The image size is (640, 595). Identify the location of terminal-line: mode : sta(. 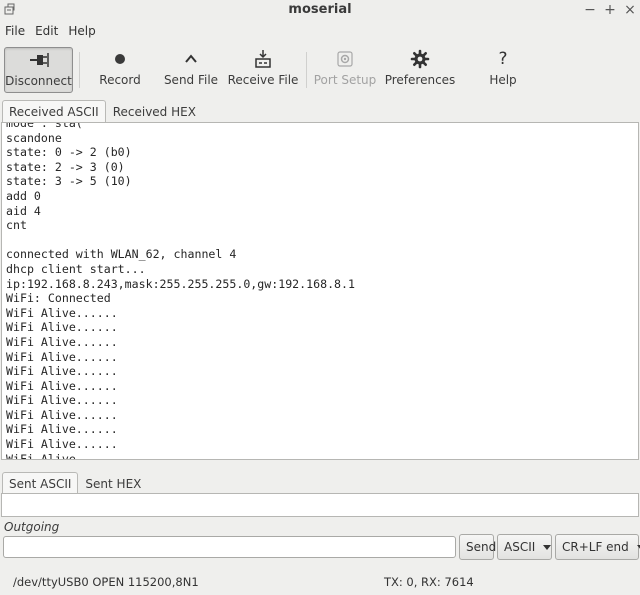
(44, 126).